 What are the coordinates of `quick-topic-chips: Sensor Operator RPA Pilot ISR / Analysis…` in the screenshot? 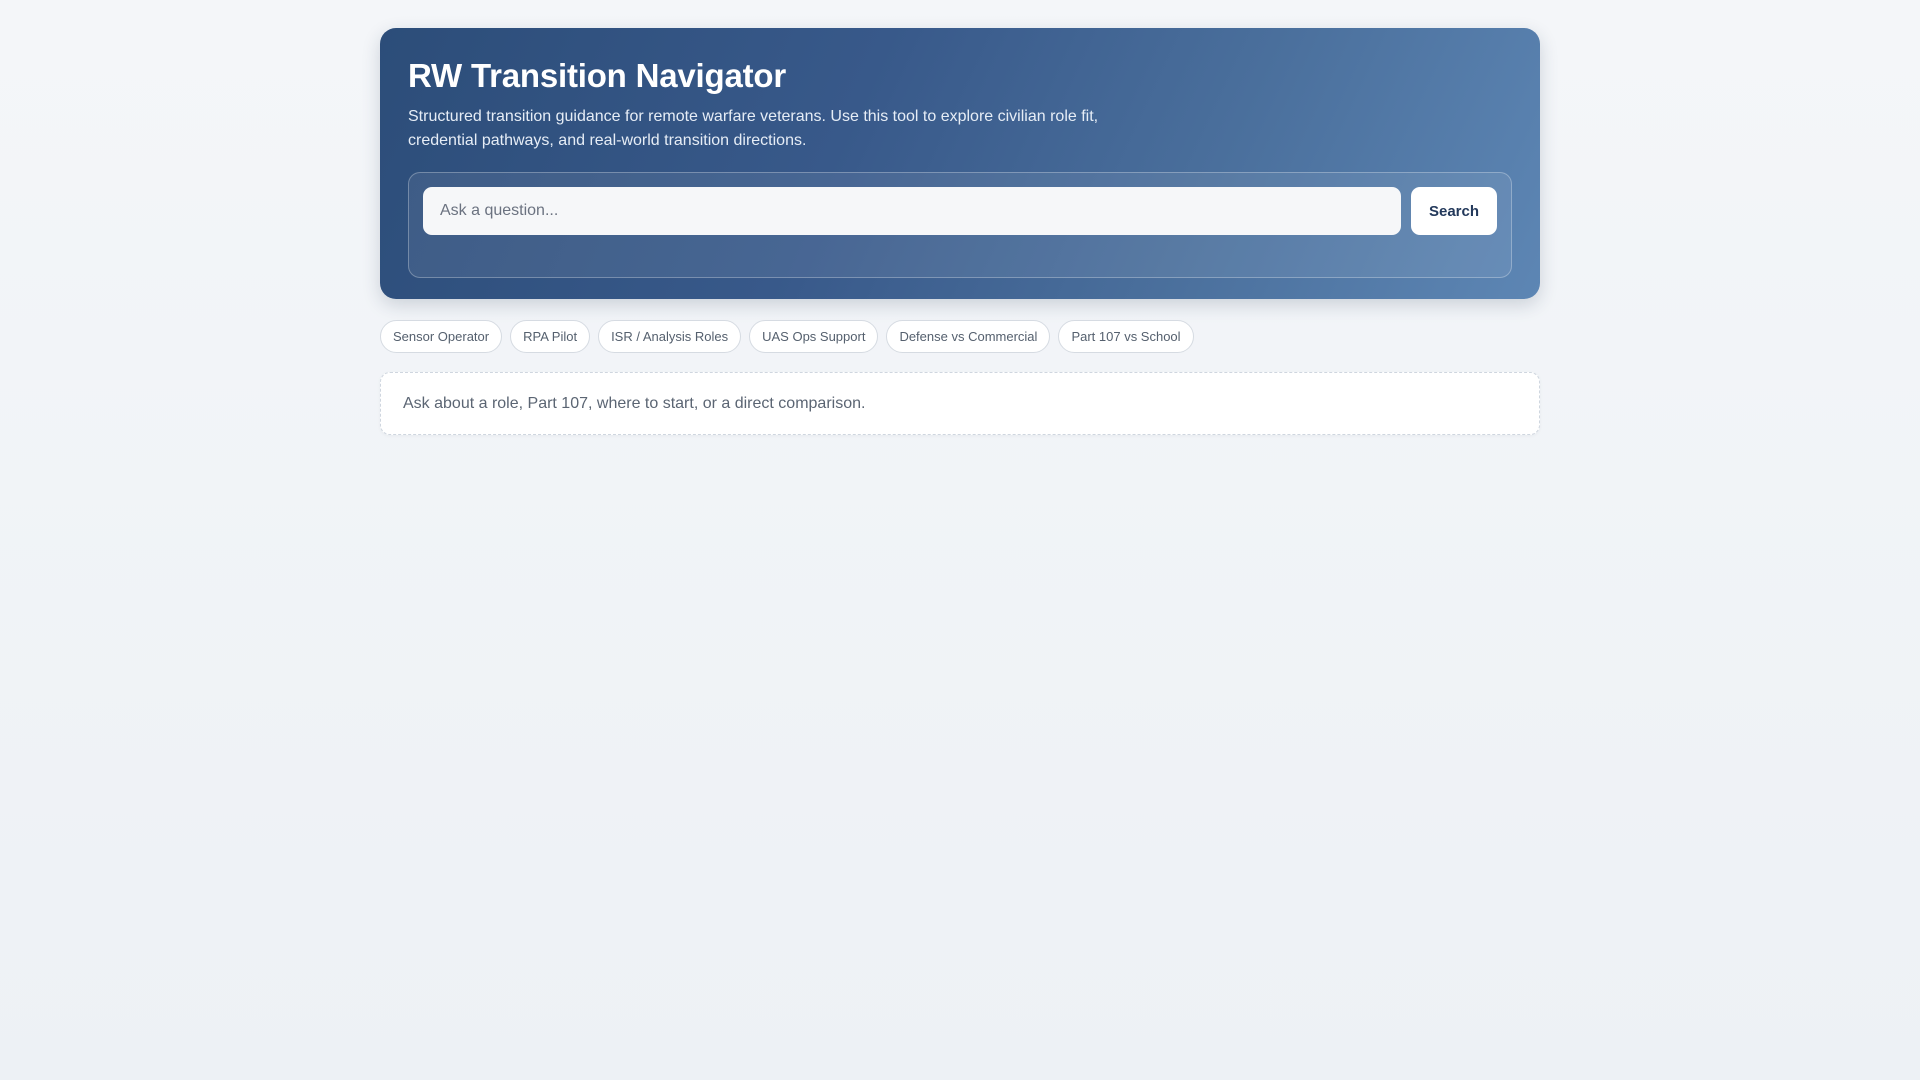 It's located at (960, 336).